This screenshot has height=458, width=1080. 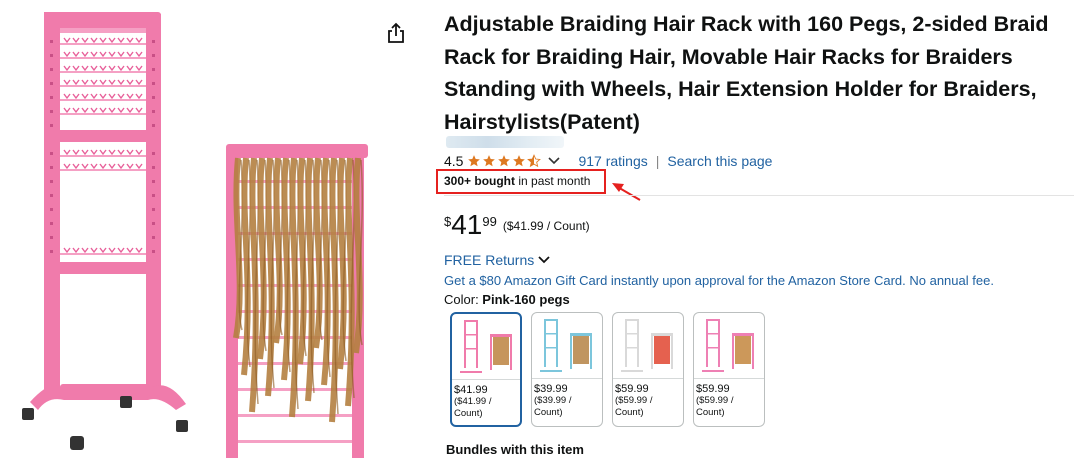 I want to click on swatch-unit-price: ($39.99 /, so click(x=553, y=400).